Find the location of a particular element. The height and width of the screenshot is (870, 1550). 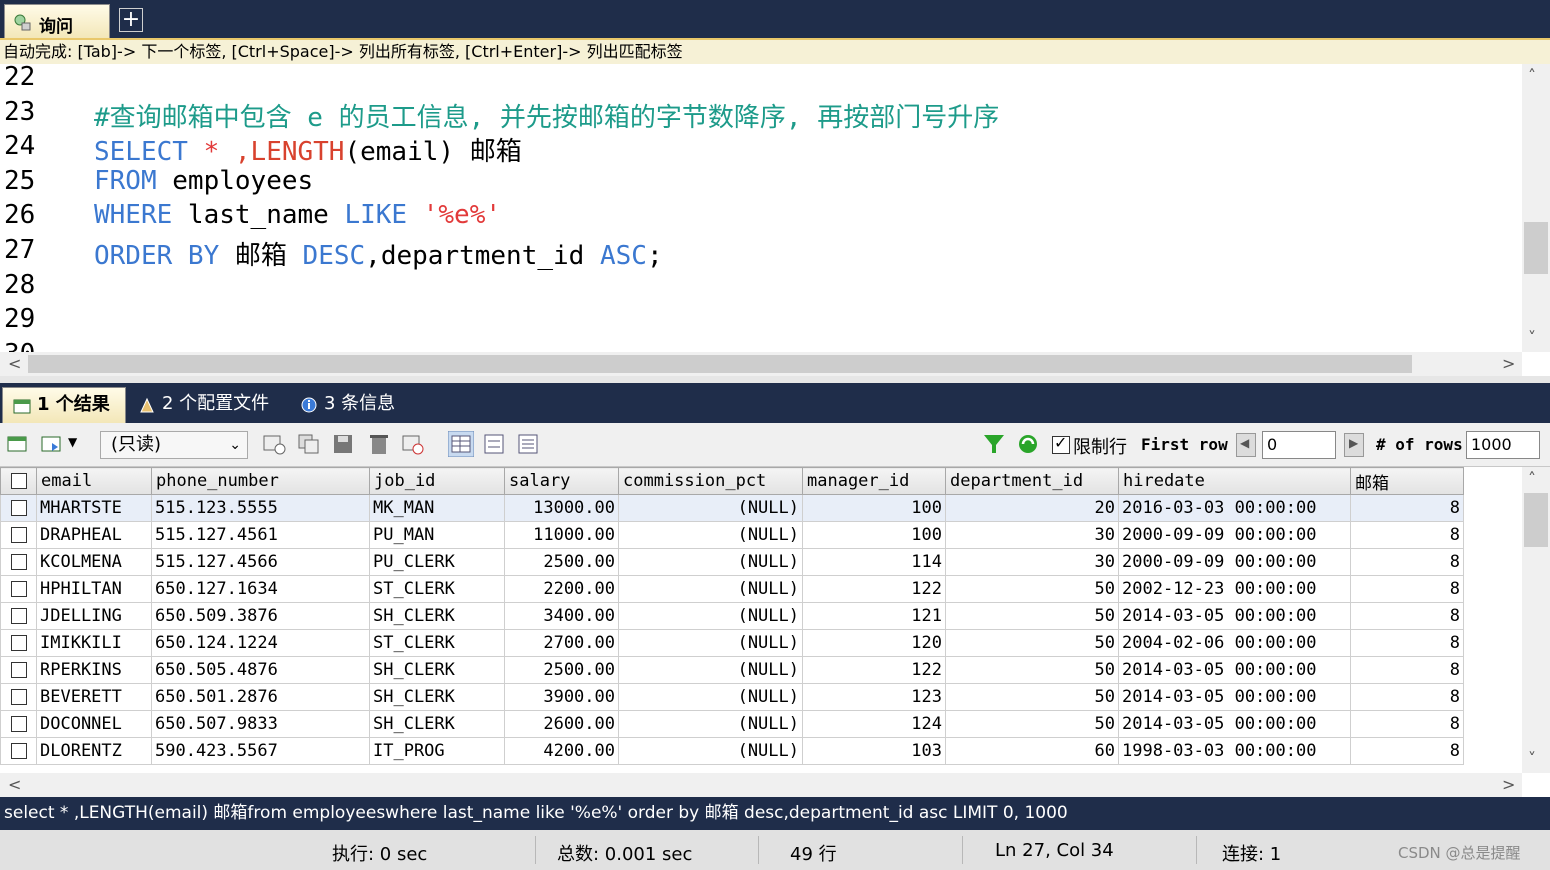

table-cell: 2600.00 is located at coordinates (561, 724).